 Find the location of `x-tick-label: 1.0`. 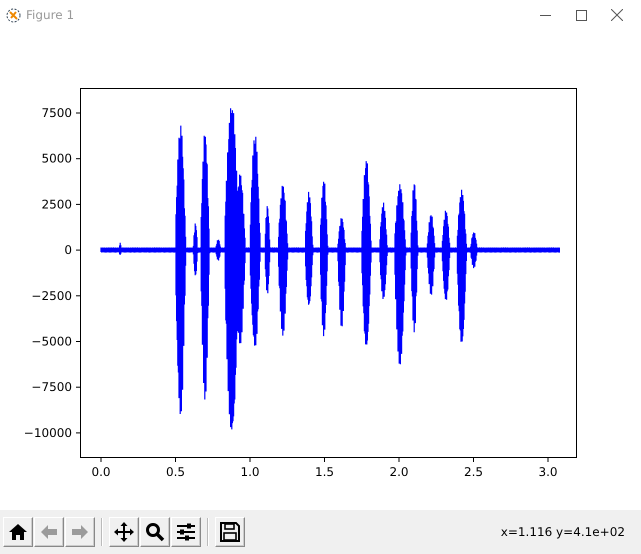

x-tick-label: 1.0 is located at coordinates (250, 472).